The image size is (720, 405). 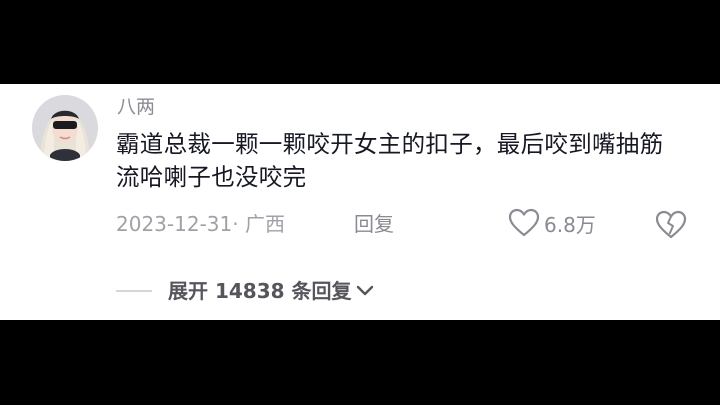 I want to click on avatar-image, so click(x=65, y=128).